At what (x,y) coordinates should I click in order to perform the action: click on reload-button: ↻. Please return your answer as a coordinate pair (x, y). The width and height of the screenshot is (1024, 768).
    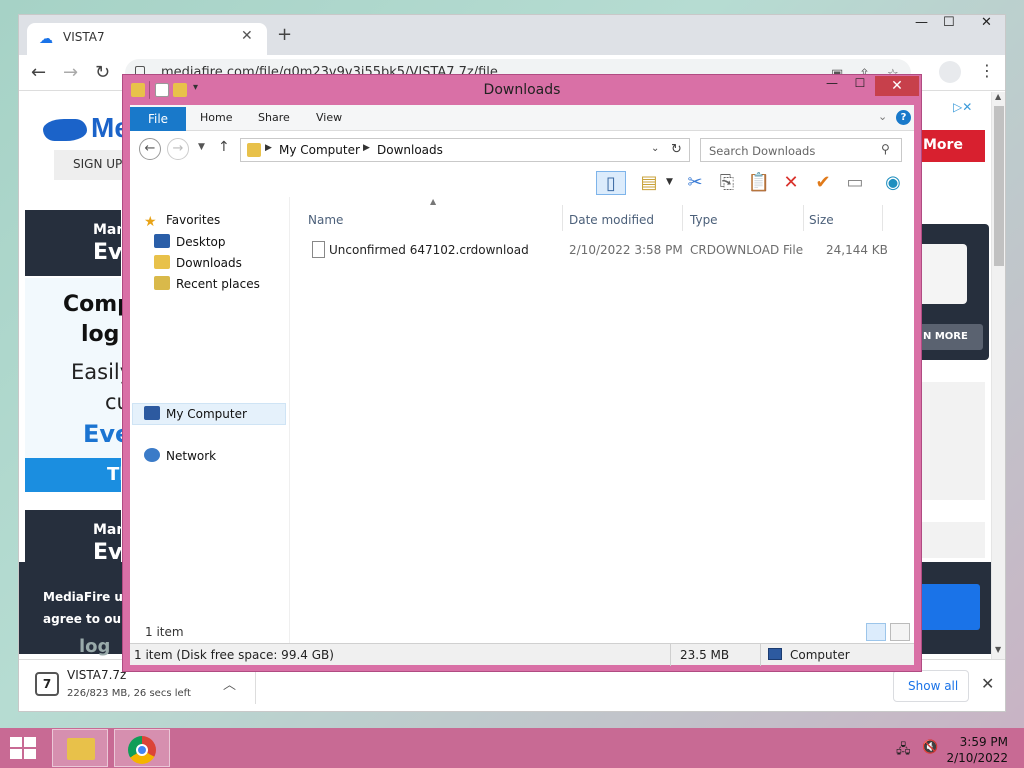
    Looking at the image, I should click on (102, 72).